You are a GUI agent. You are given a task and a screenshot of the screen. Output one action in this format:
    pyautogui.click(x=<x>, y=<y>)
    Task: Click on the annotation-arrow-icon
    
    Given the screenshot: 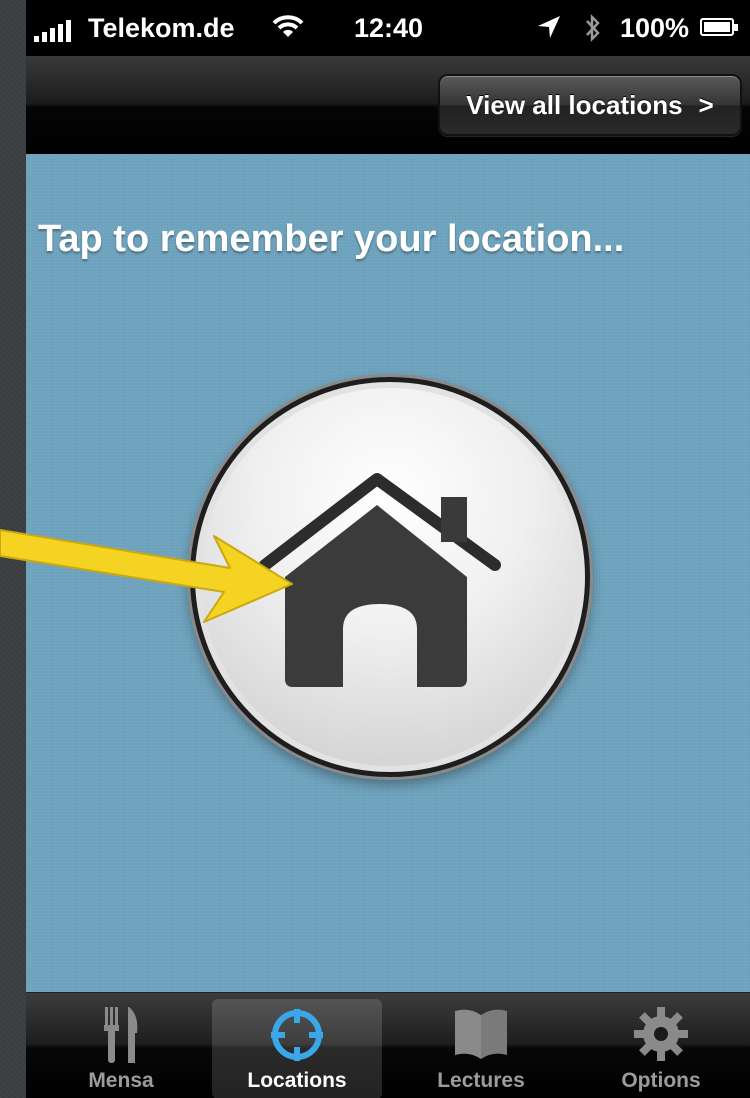 What is the action you would take?
    pyautogui.click(x=146, y=576)
    